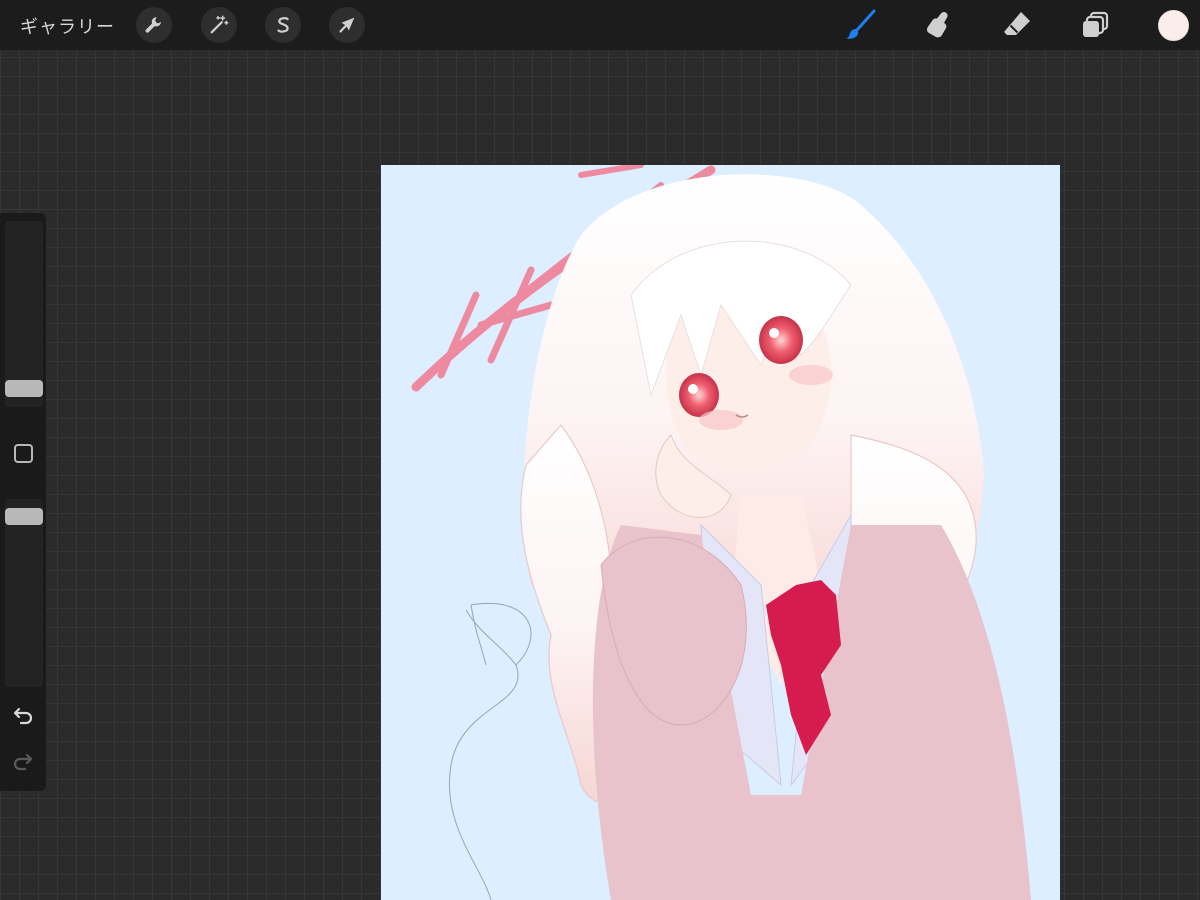  Describe the element at coordinates (24, 593) in the screenshot. I see `opacity-slider` at that location.